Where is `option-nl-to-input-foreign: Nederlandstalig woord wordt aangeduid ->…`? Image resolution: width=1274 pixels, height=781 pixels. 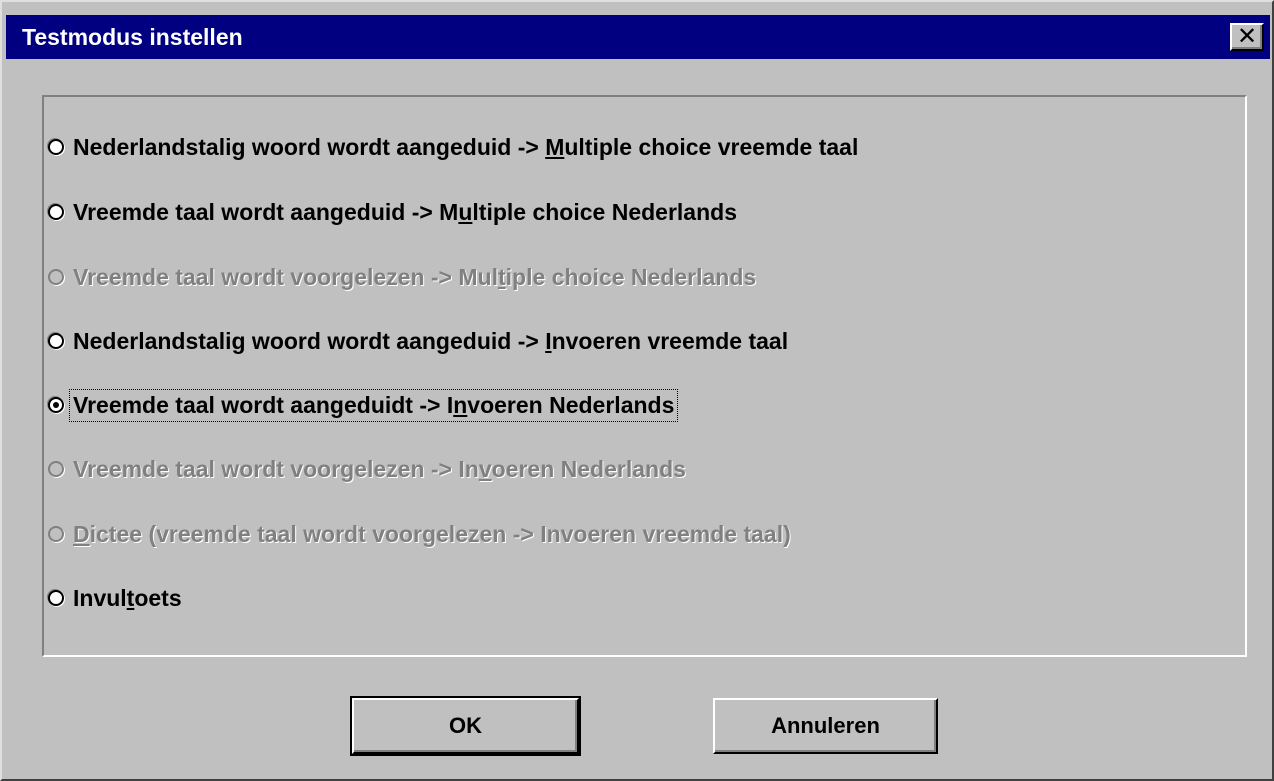
option-nl-to-input-foreign: Nederlandstalig woord wordt aangeduid ->… is located at coordinates (419, 341).